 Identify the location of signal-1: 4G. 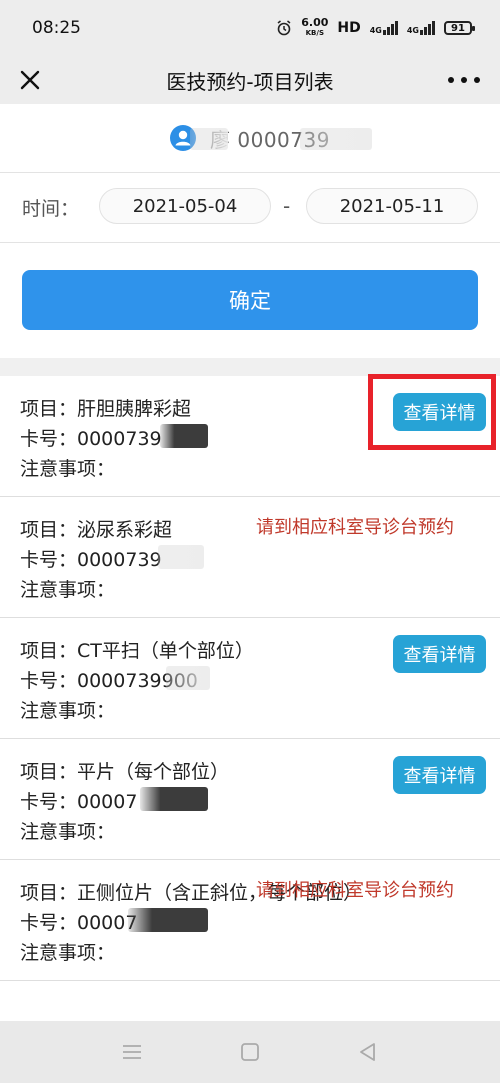
(384, 28).